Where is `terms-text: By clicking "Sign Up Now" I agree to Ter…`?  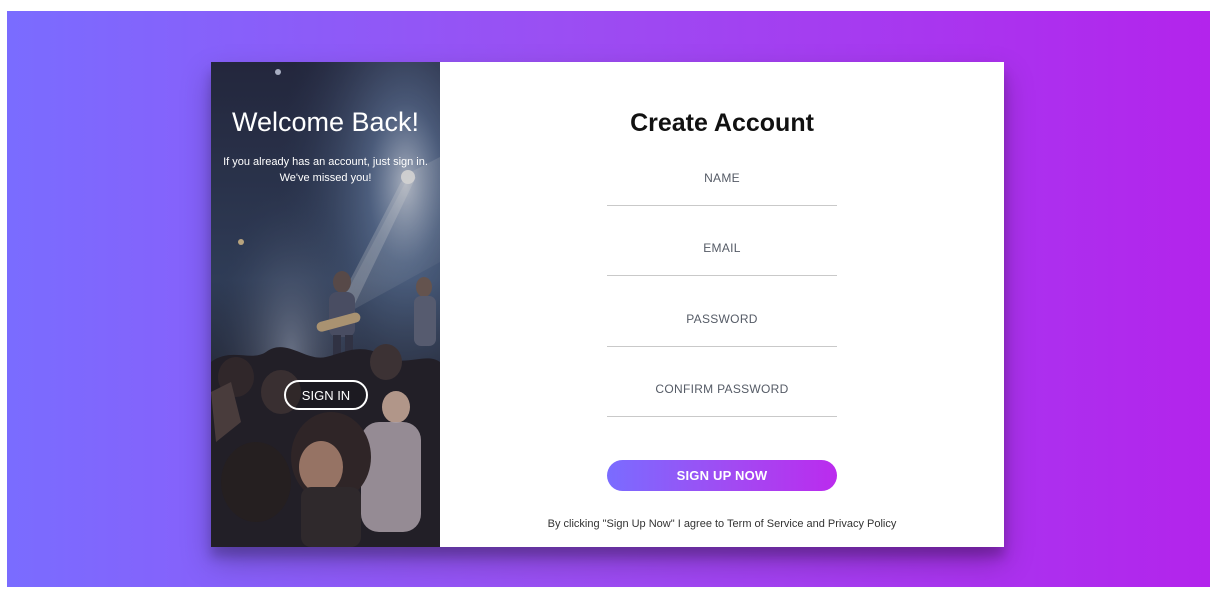 terms-text: By clicking "Sign Up Now" I agree to Ter… is located at coordinates (722, 524).